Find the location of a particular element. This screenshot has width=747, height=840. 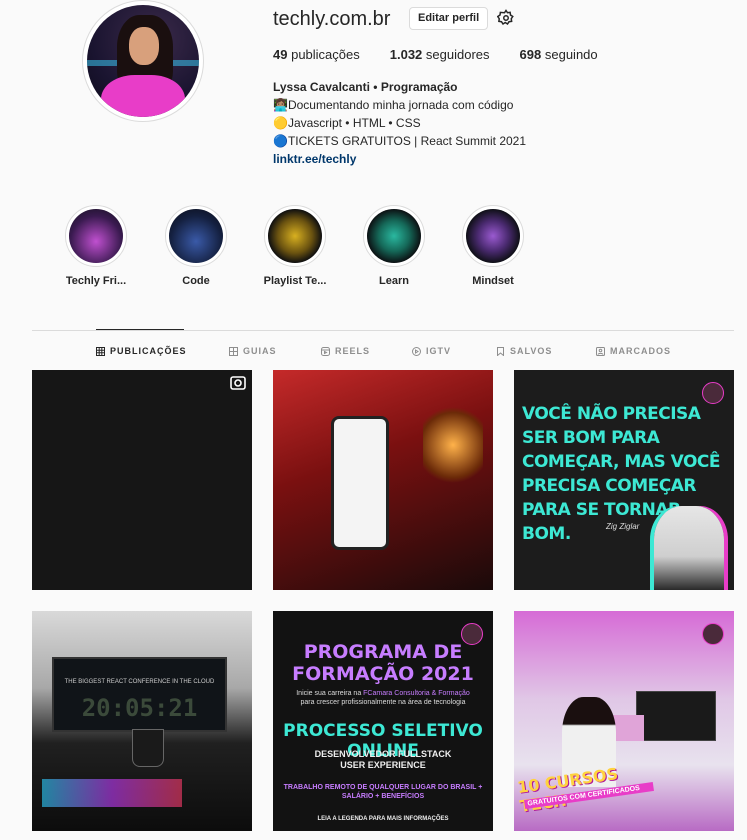

igtv-icon is located at coordinates (416, 351).